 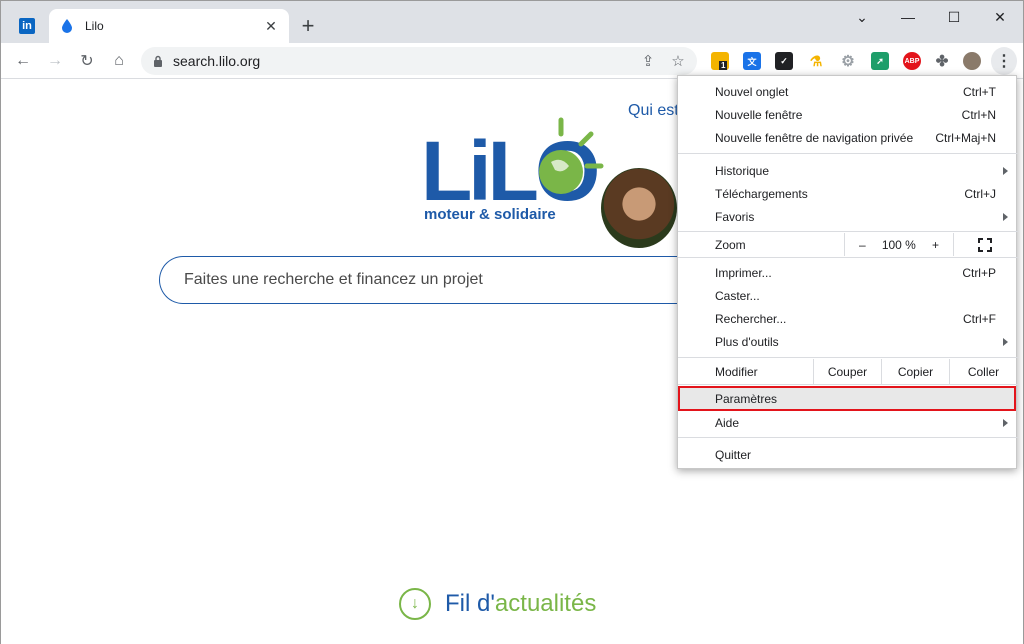 I want to click on window-controls: ⌄ — ☐ ✕, so click(x=931, y=17).